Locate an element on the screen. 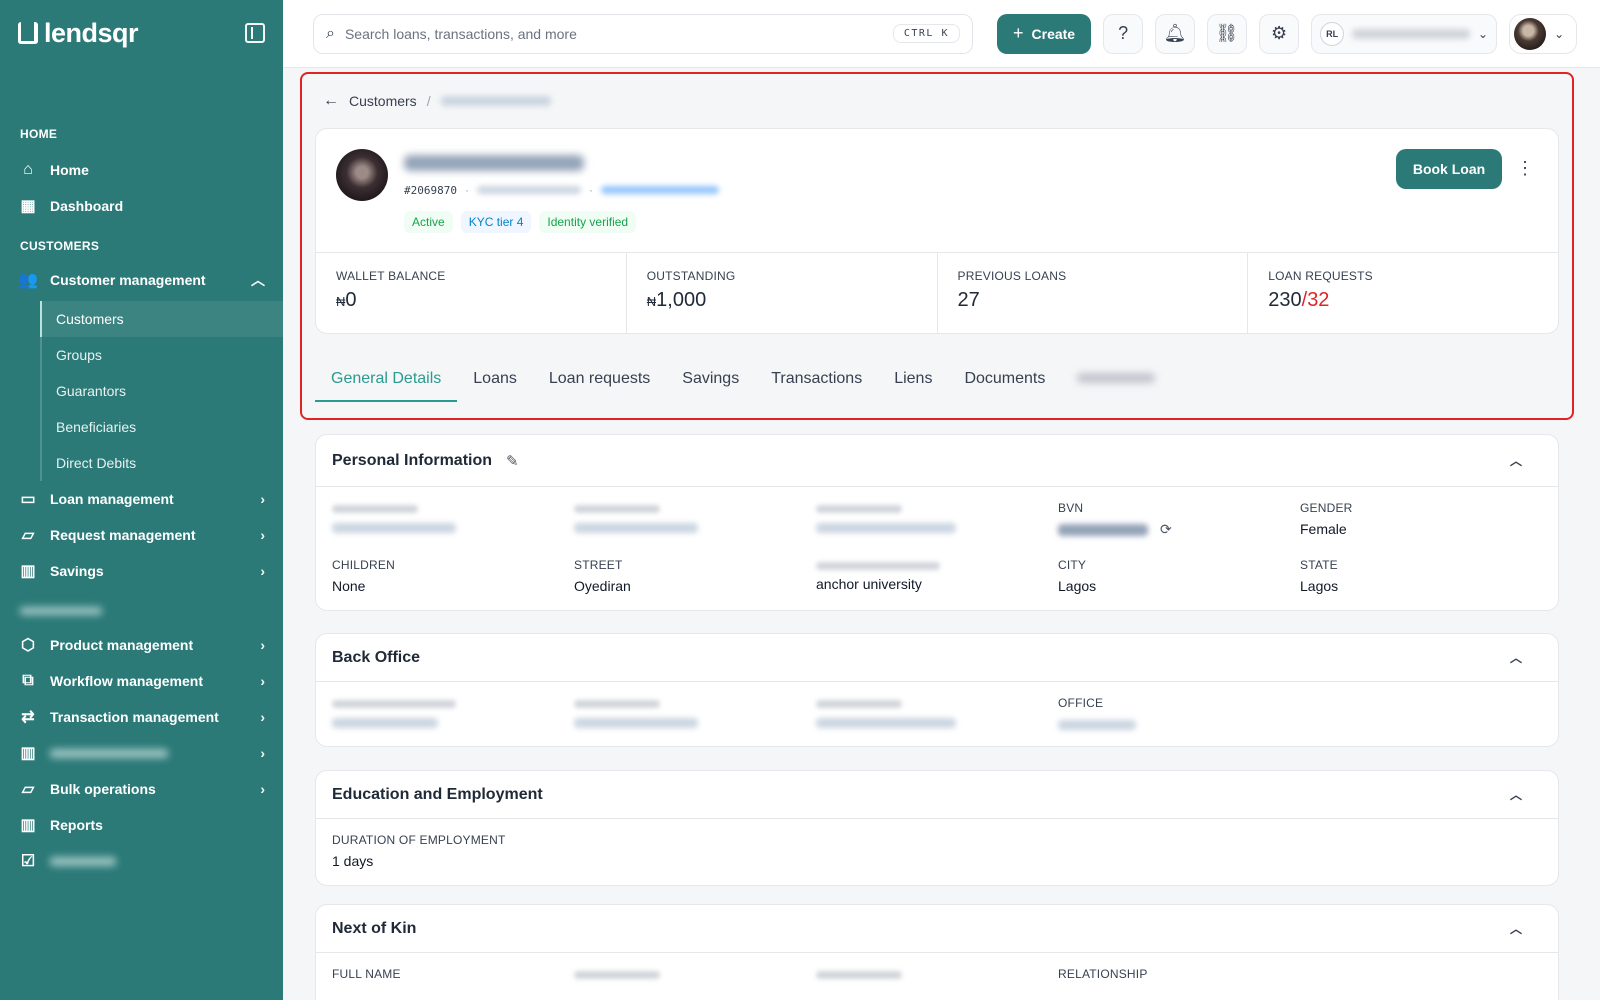  sidebar-item-bulk-operations: ▱ Bulk operations › is located at coordinates (141, 789).